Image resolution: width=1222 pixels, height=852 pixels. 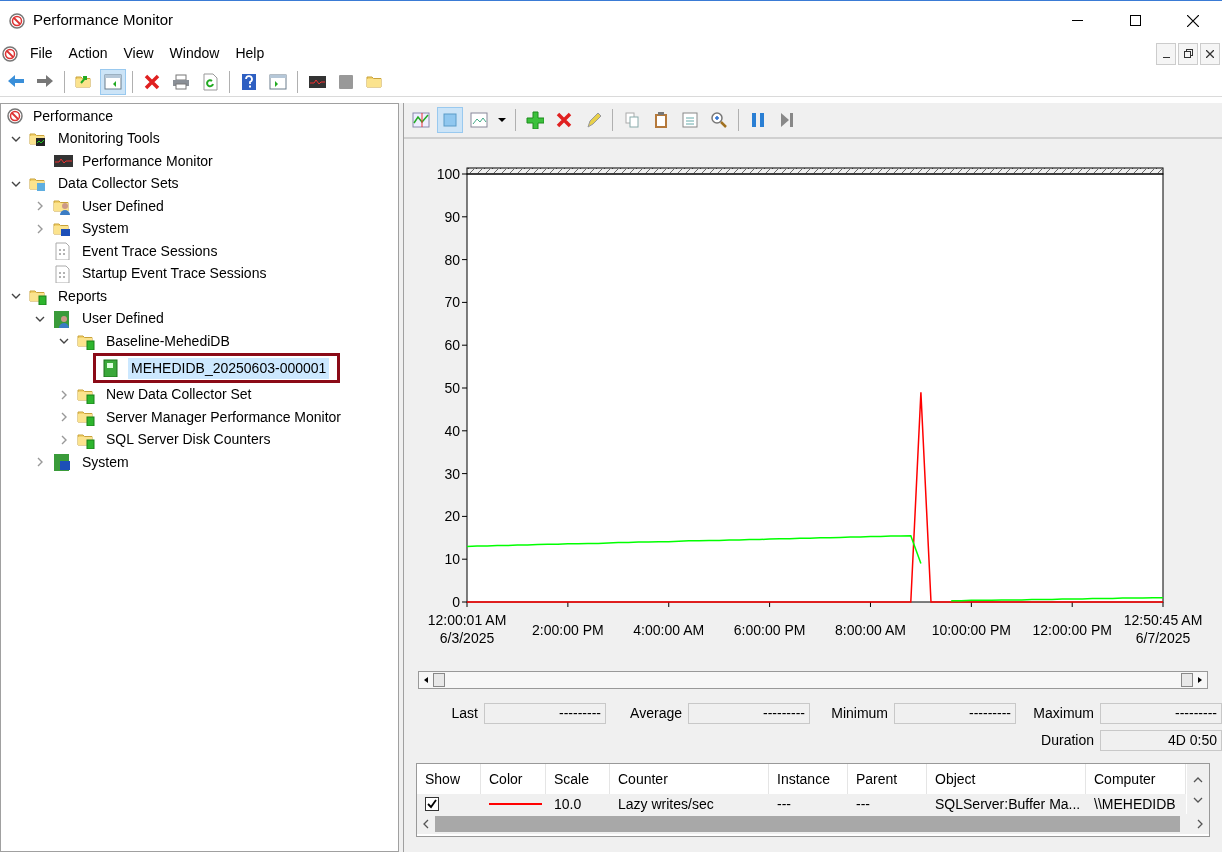 I want to click on vertical-scrollbar, so click(x=1198, y=790).